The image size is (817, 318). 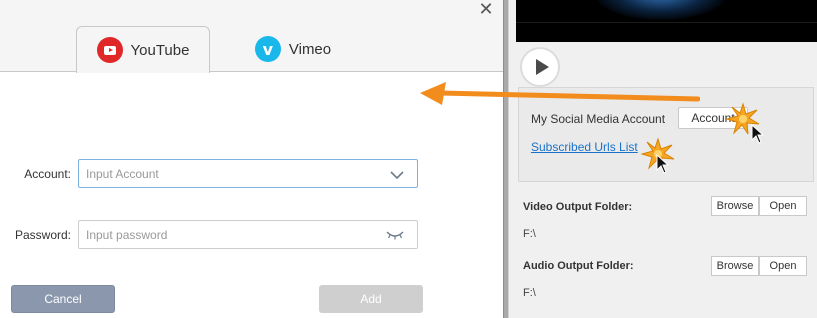 I want to click on audio-browse-button: Browse, so click(x=735, y=266).